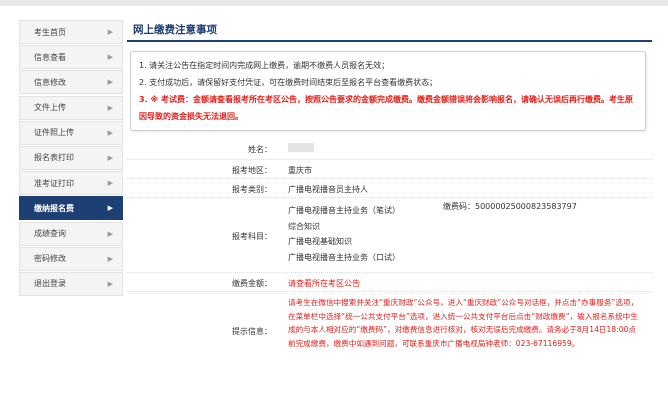 This screenshot has width=668, height=419. Describe the element at coordinates (304, 226) in the screenshot. I see `subject-item: 综合知识` at that location.